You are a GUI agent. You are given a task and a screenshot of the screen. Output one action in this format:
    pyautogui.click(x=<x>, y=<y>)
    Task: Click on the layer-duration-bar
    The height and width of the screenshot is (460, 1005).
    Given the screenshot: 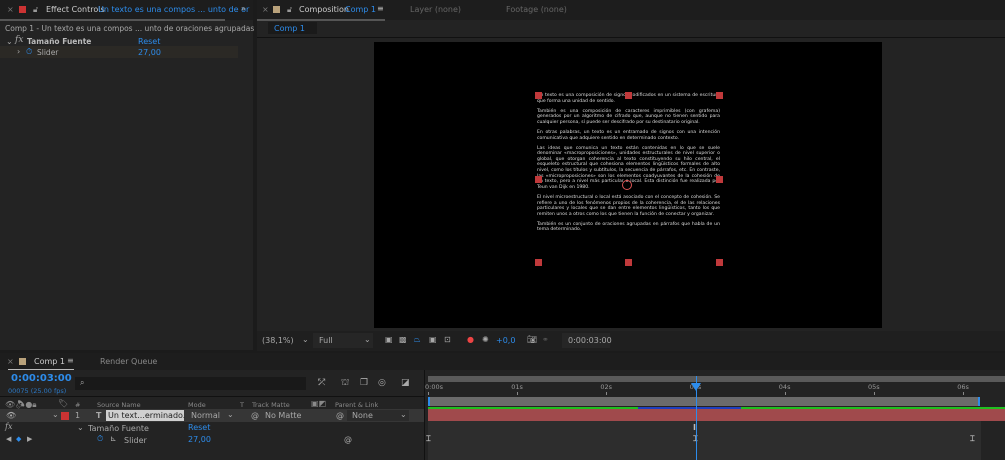 What is the action you would take?
    pyautogui.click(x=716, y=415)
    